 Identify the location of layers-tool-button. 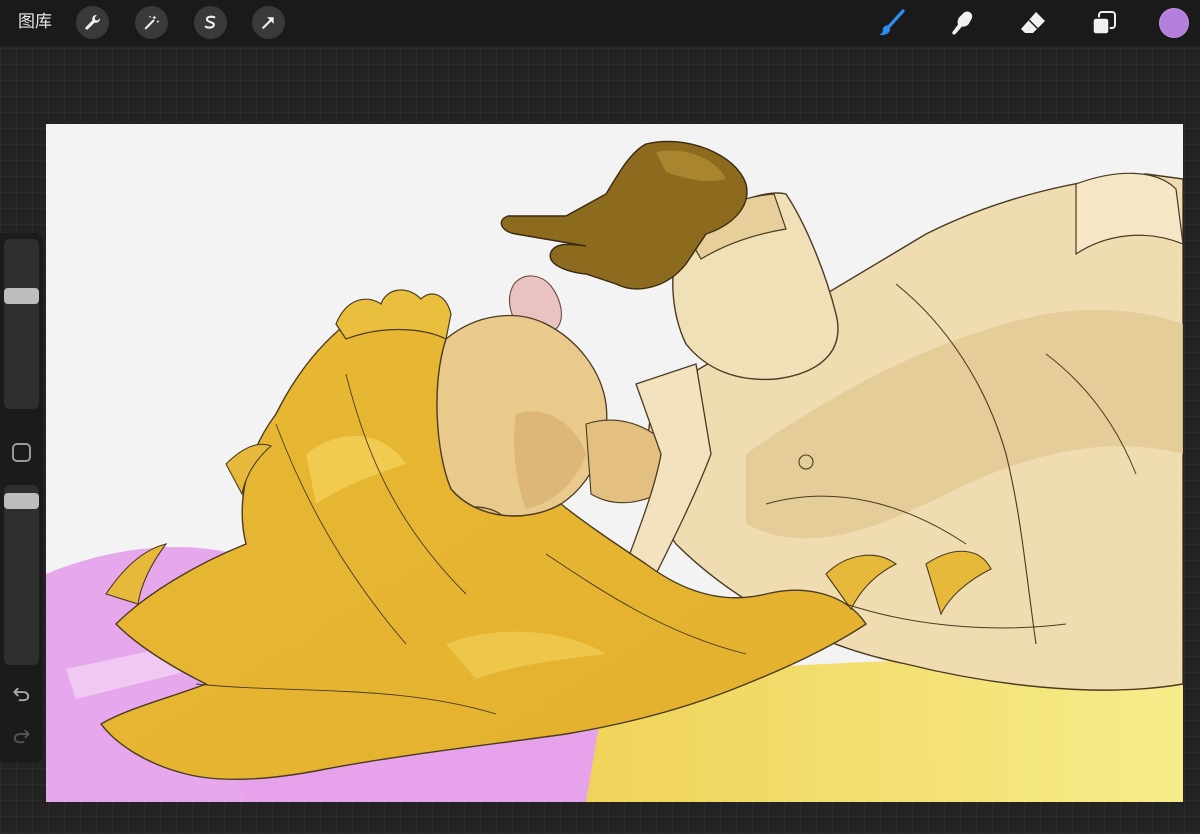
(1104, 23).